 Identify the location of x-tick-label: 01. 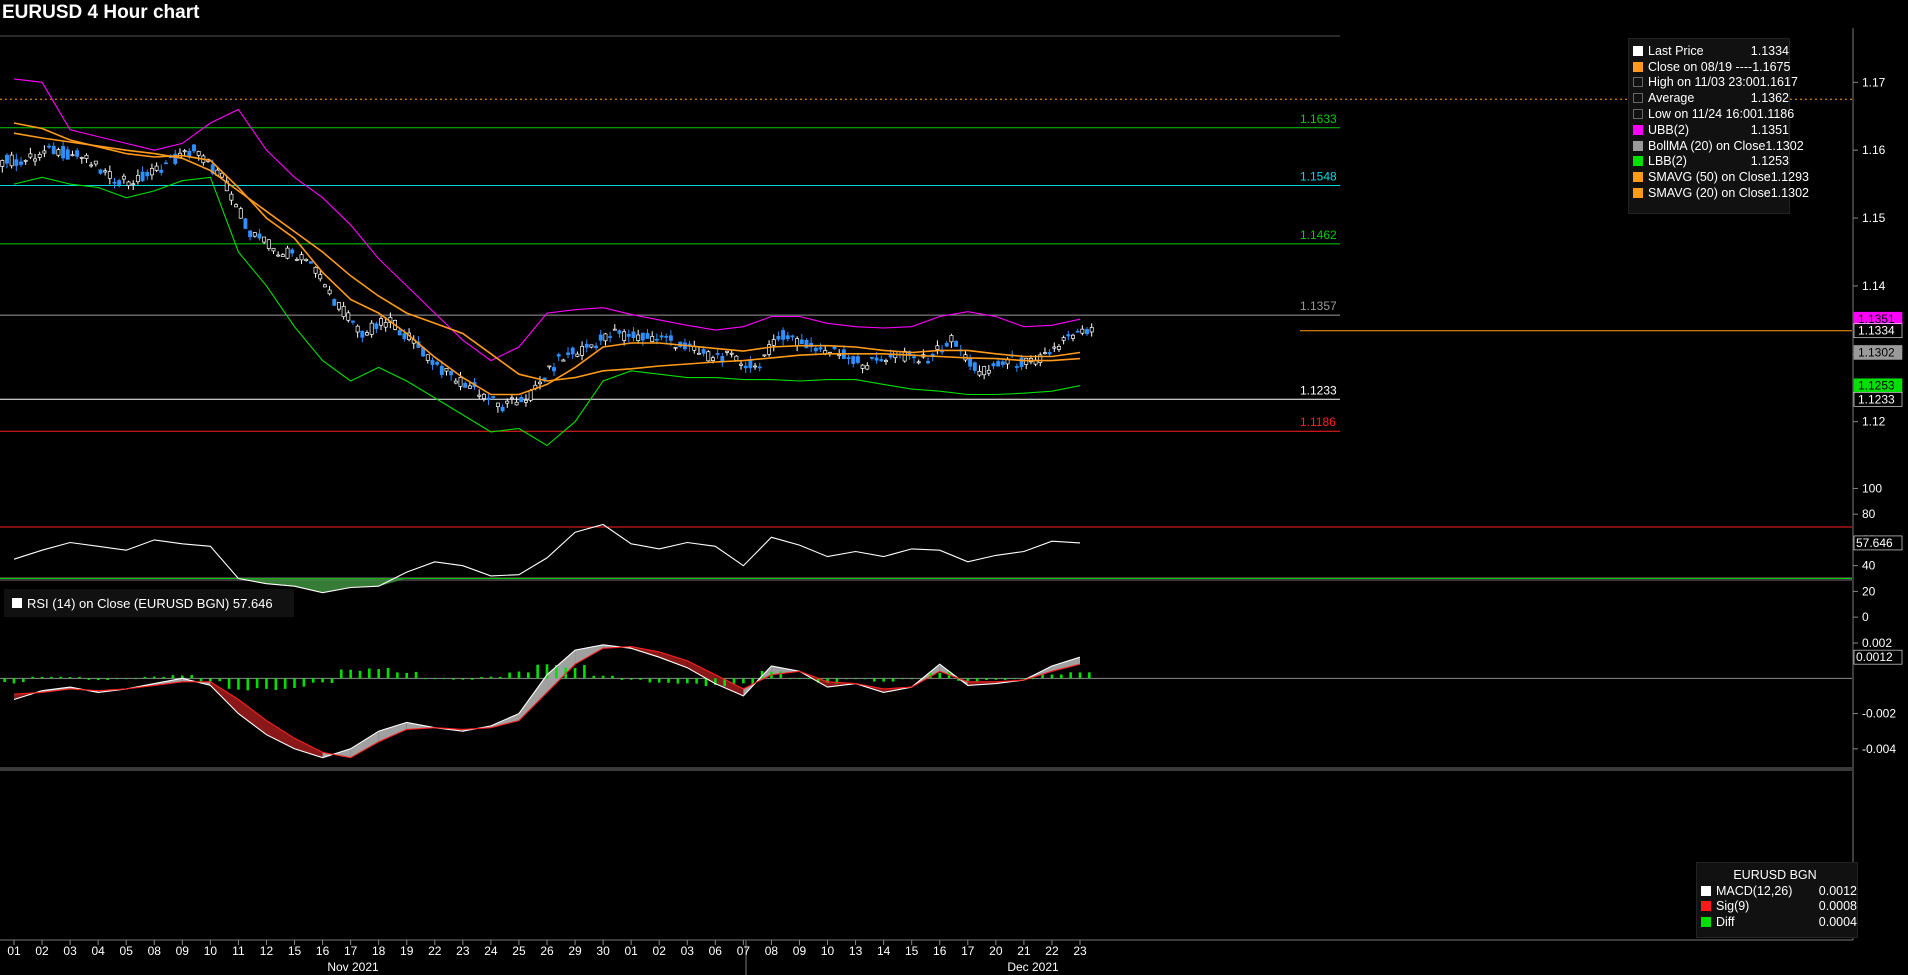
(631, 951).